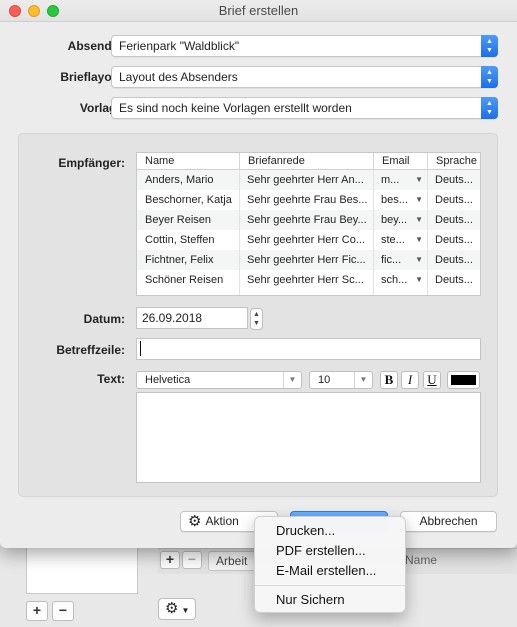  I want to click on minimize-window-button, so click(34, 11).